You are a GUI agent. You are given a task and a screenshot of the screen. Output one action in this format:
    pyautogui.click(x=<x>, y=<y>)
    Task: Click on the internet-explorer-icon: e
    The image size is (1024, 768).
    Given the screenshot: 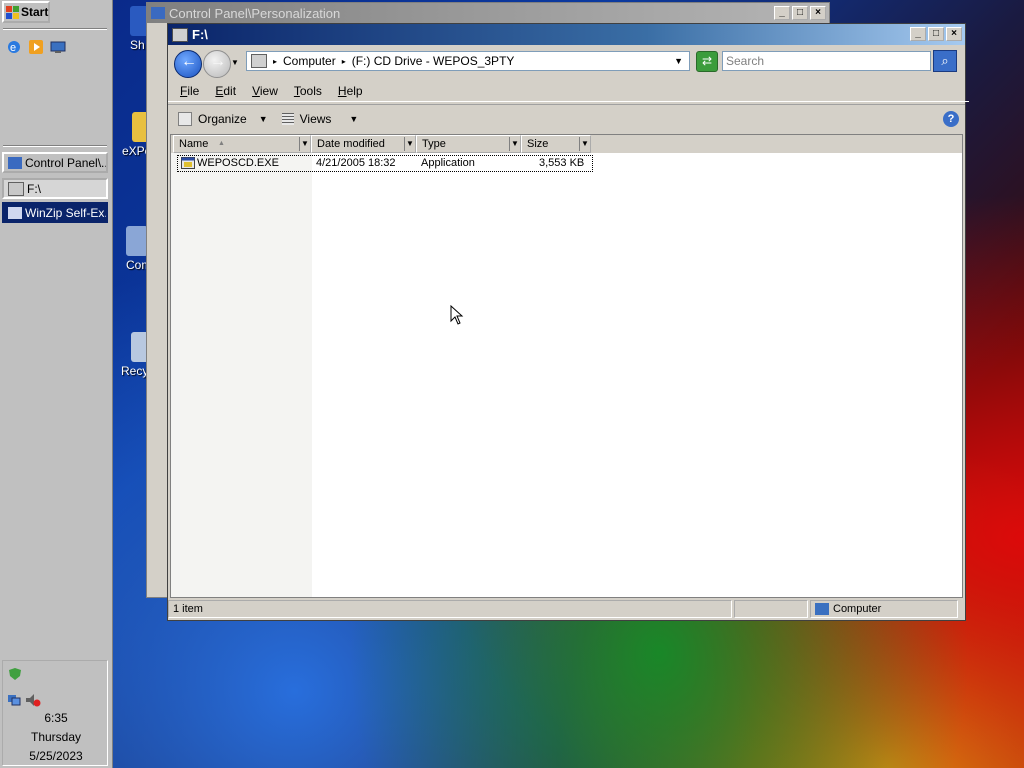 What is the action you would take?
    pyautogui.click(x=14, y=47)
    